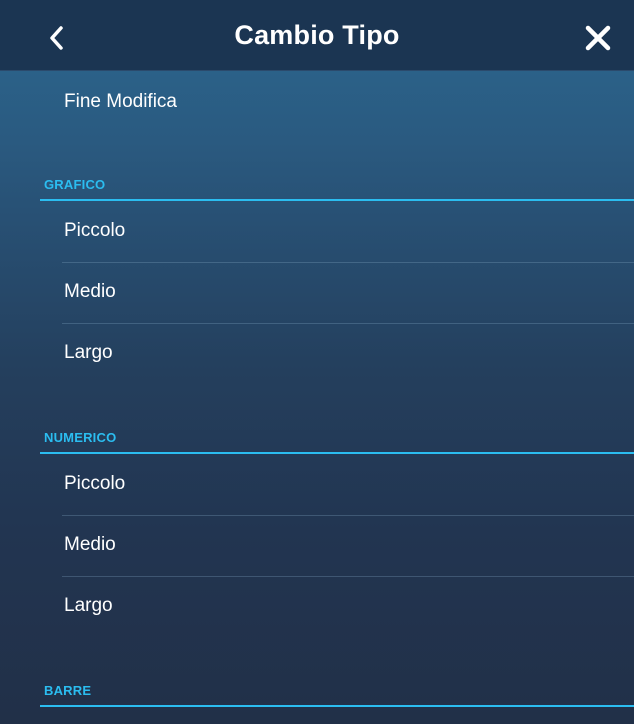 This screenshot has height=724, width=634. What do you see at coordinates (317, 101) in the screenshot?
I see `menu-item-fine-modifica: Fine Modifica` at bounding box center [317, 101].